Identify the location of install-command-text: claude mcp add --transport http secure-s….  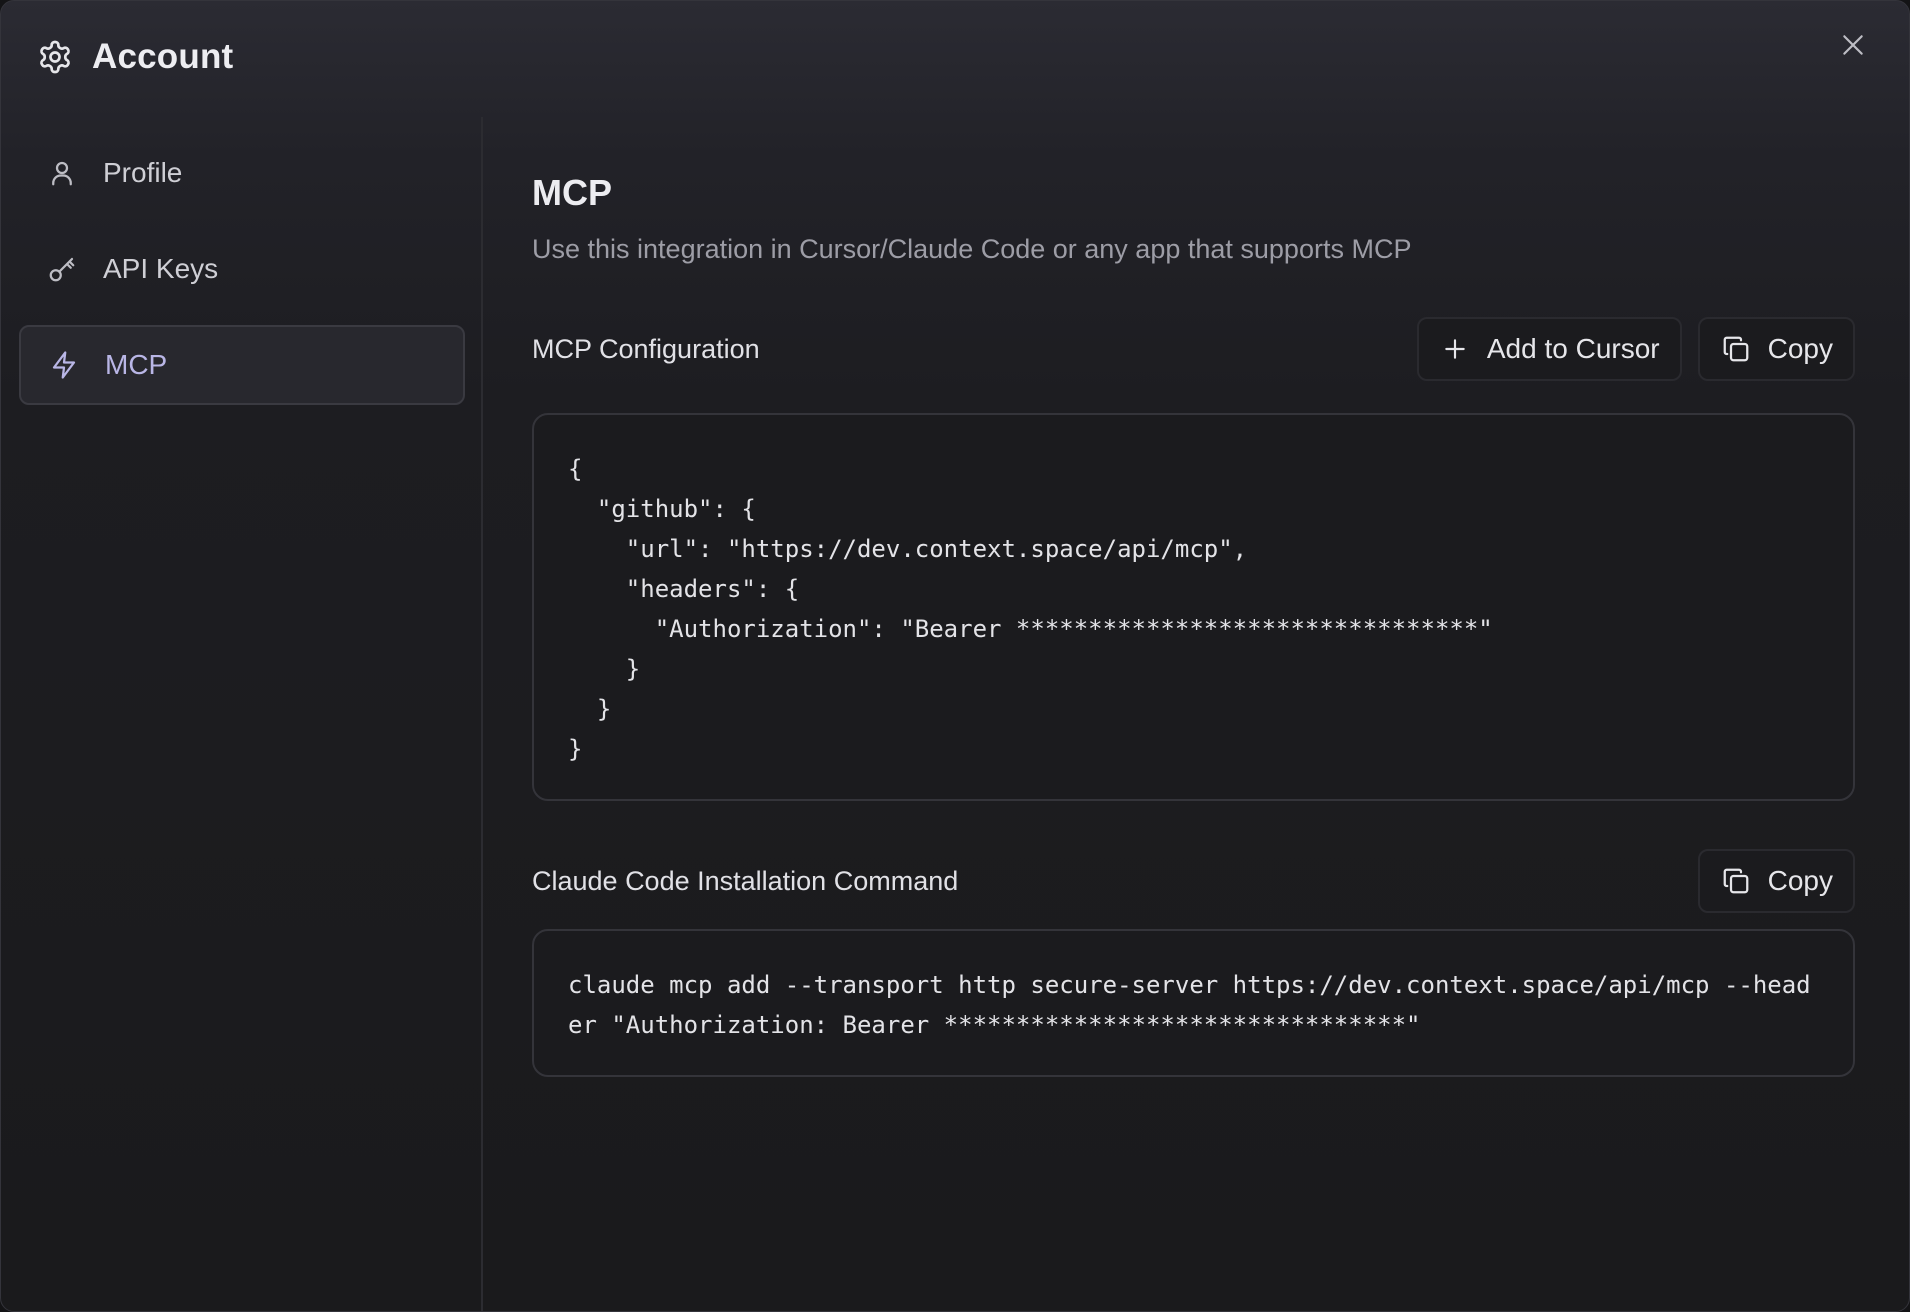
(1189, 1005).